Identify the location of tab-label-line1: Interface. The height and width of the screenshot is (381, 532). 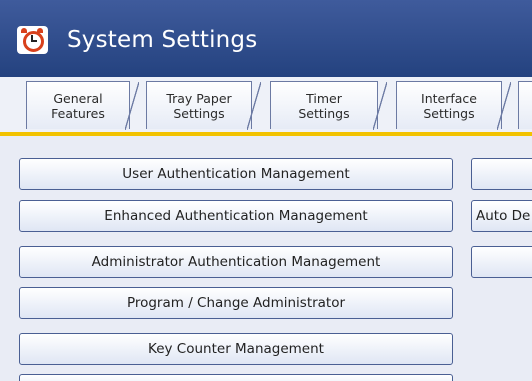
(449, 98).